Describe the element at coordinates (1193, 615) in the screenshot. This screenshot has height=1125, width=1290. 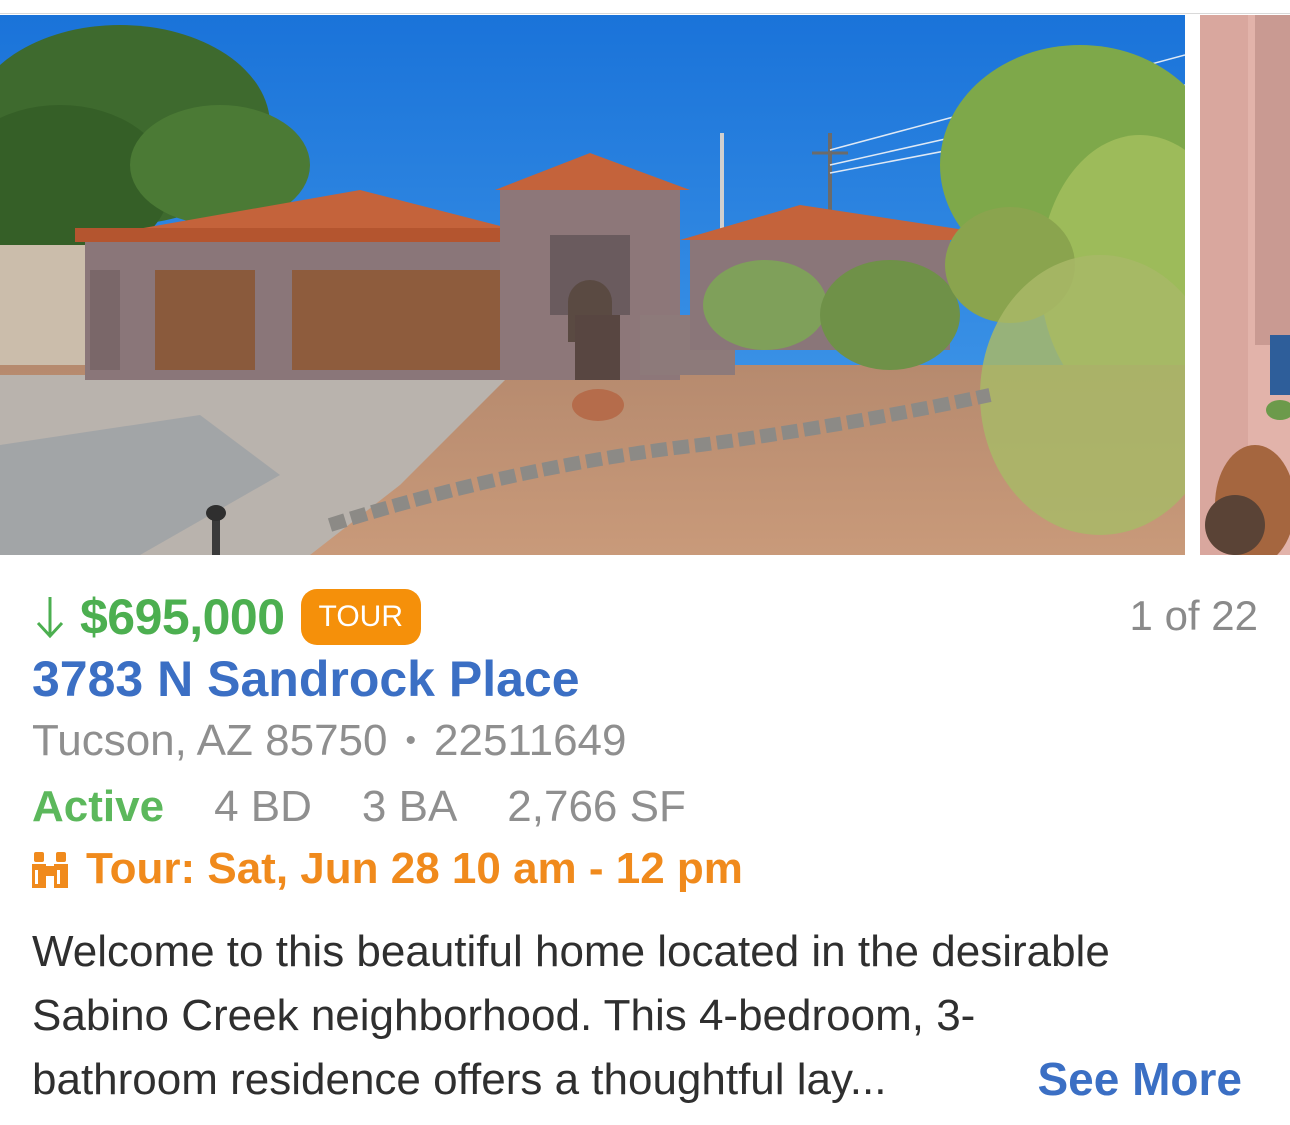
I see `photo-counter: 1 of 22` at that location.